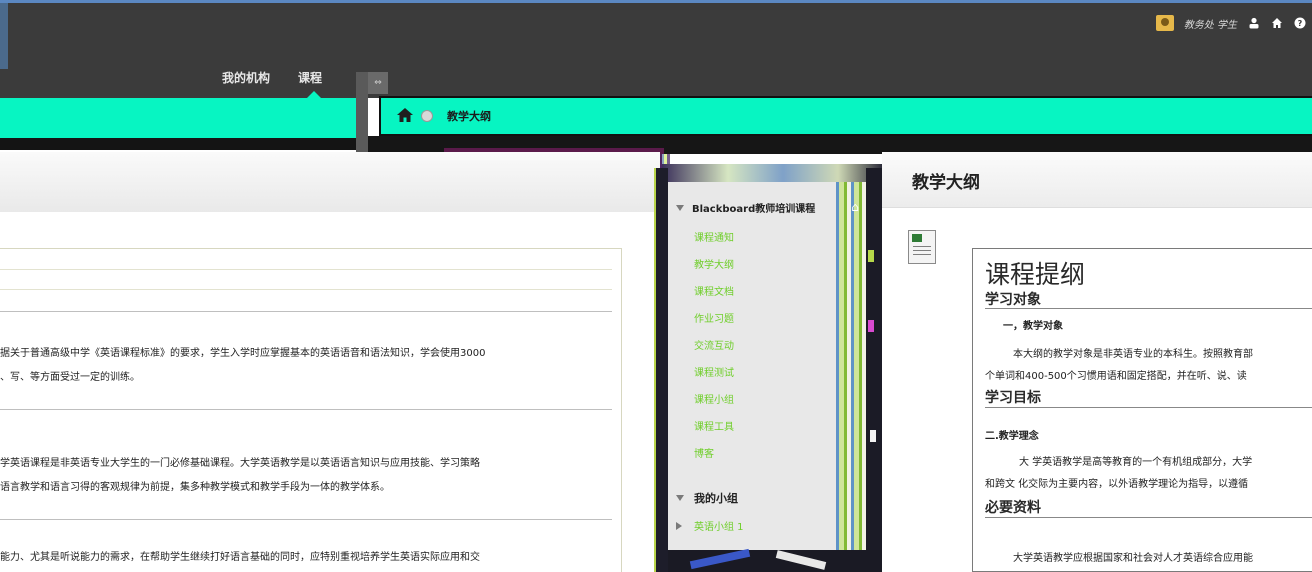 This screenshot has height=572, width=1312. I want to click on user-area: 教务处 学生 ?, so click(1230, 23).